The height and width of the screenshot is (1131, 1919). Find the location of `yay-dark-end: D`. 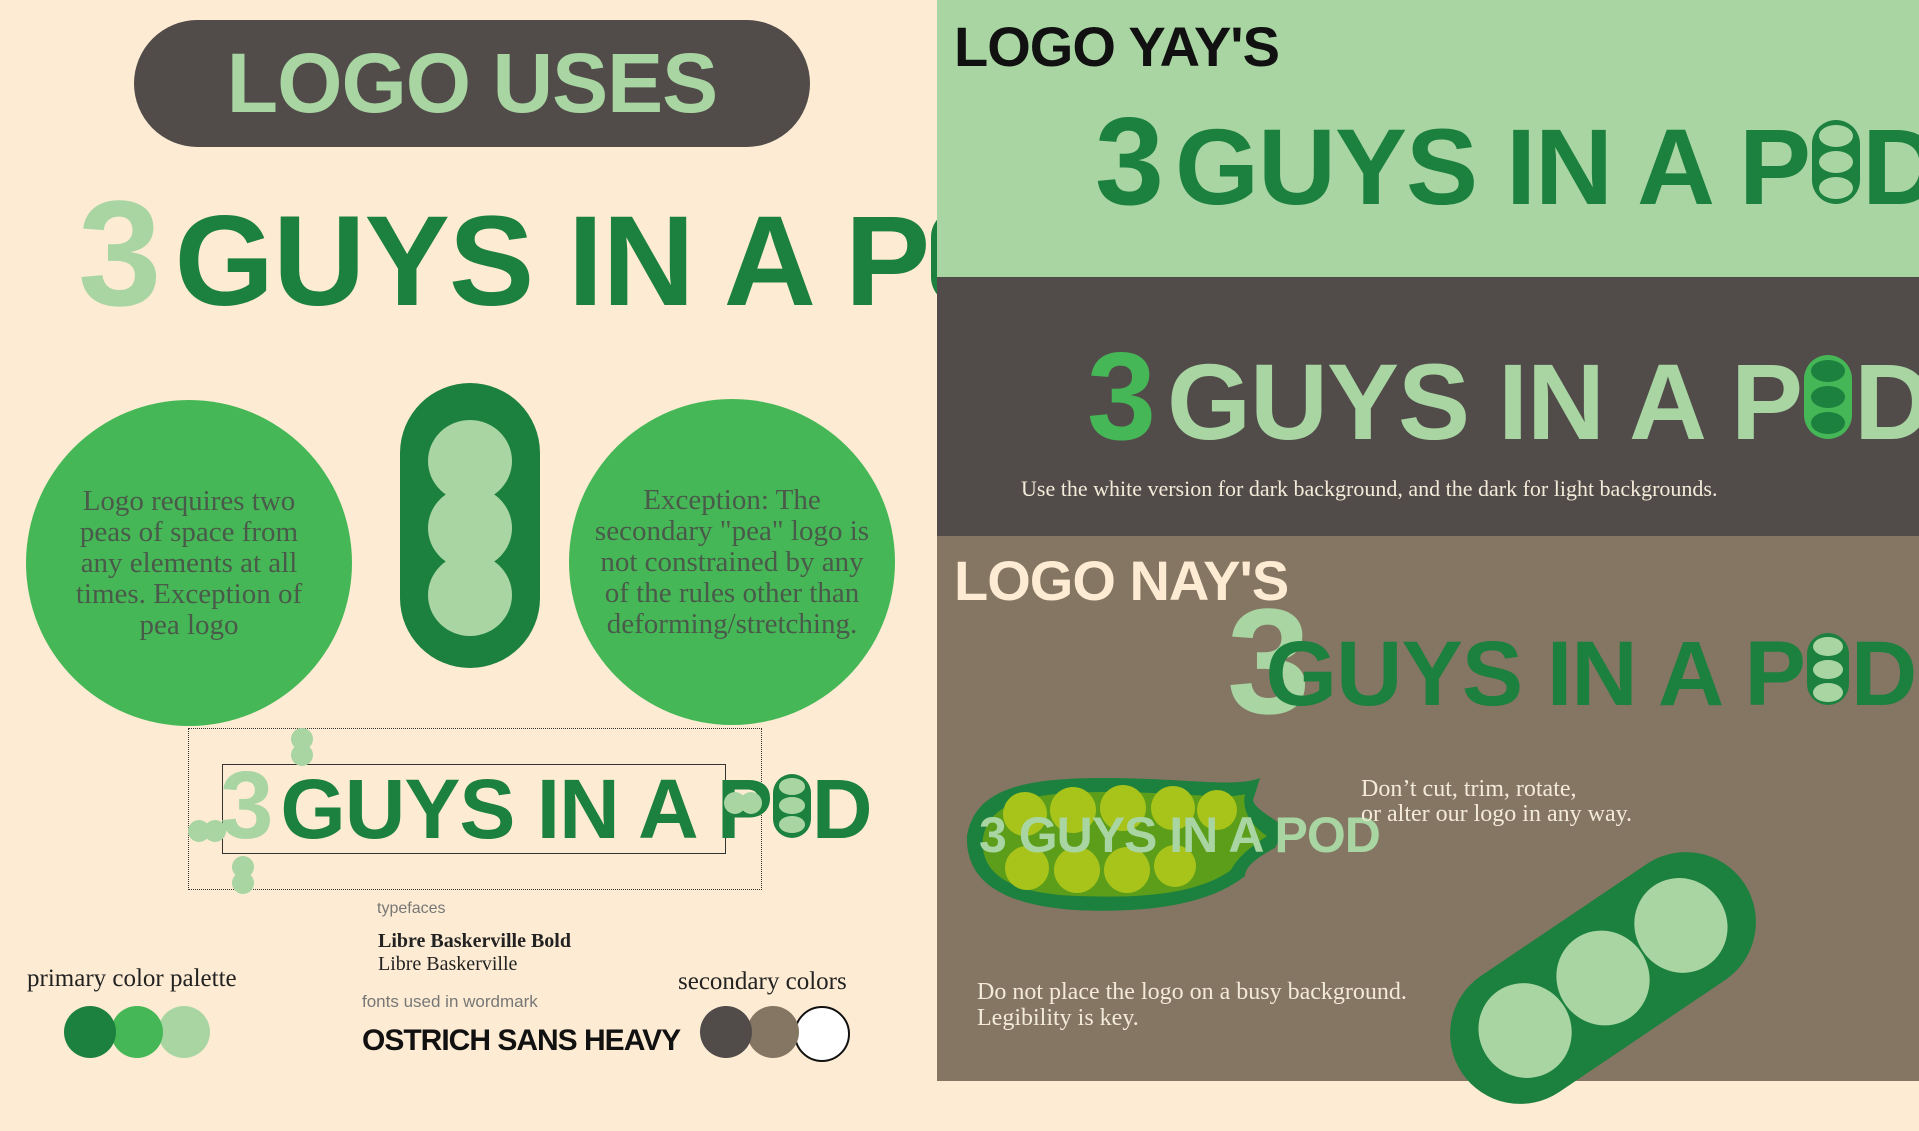

yay-dark-end: D is located at coordinates (1886, 401).